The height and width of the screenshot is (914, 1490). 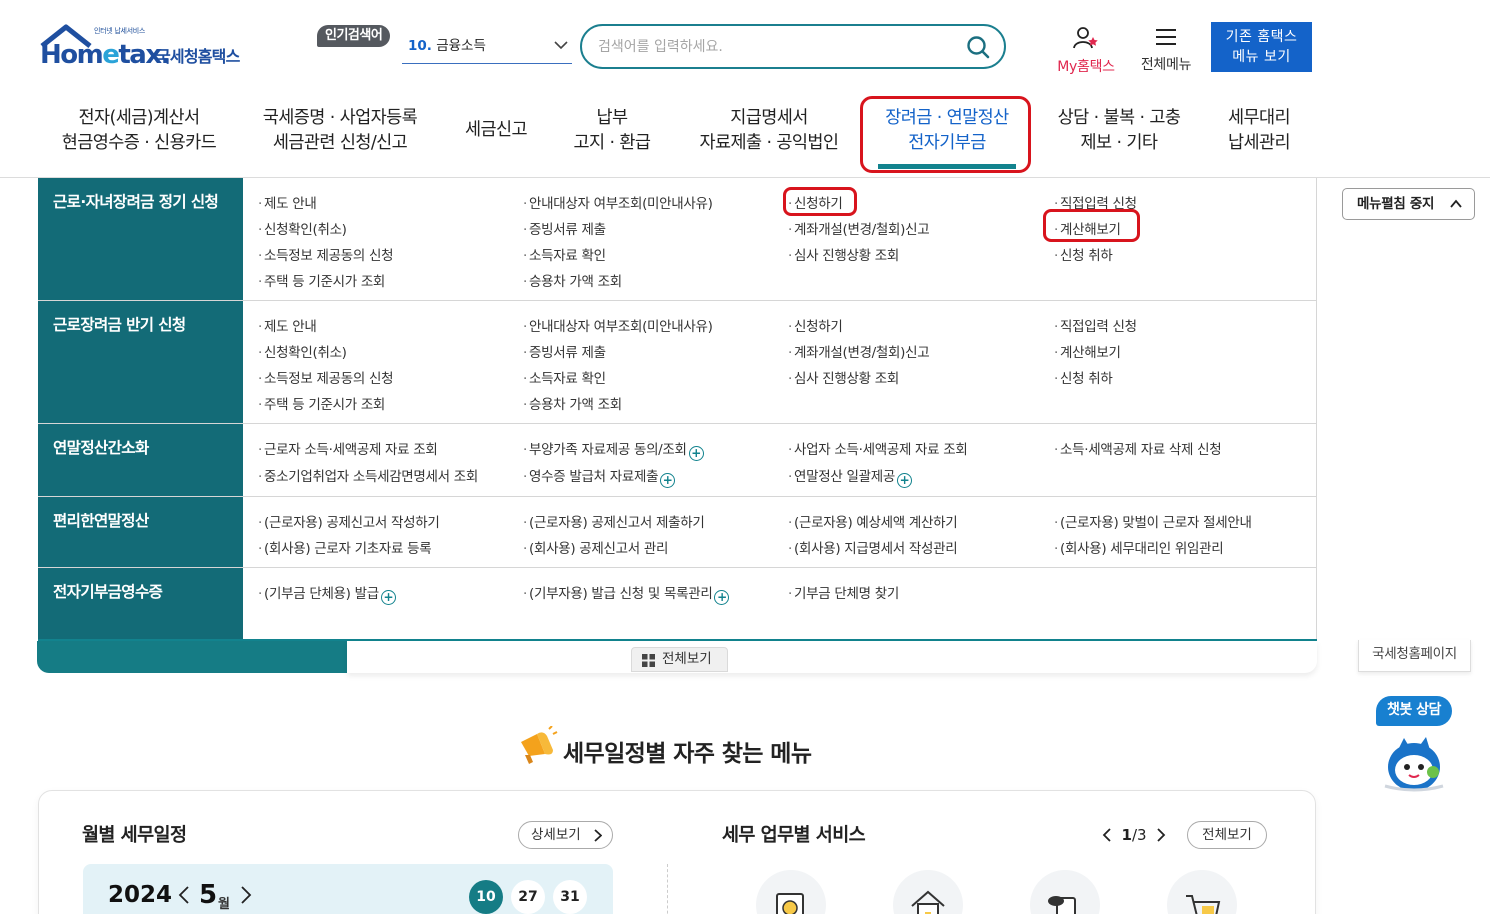 I want to click on gnb-line1: 세금신고, so click(x=496, y=130).